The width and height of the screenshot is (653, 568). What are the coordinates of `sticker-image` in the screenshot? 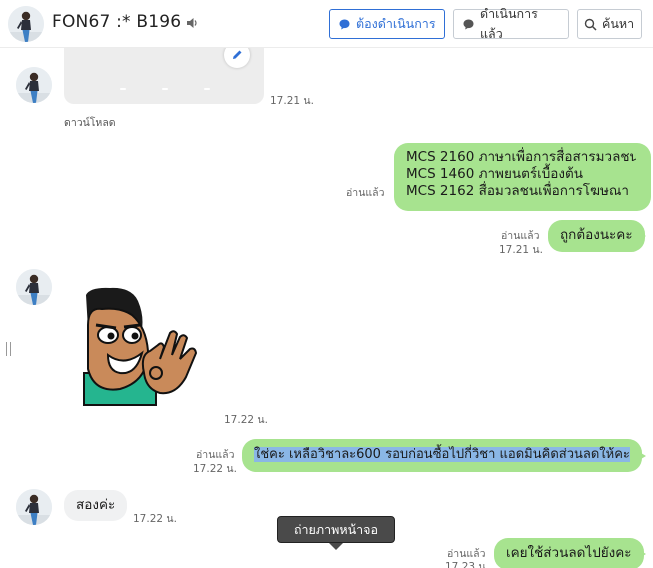 It's located at (141, 346).